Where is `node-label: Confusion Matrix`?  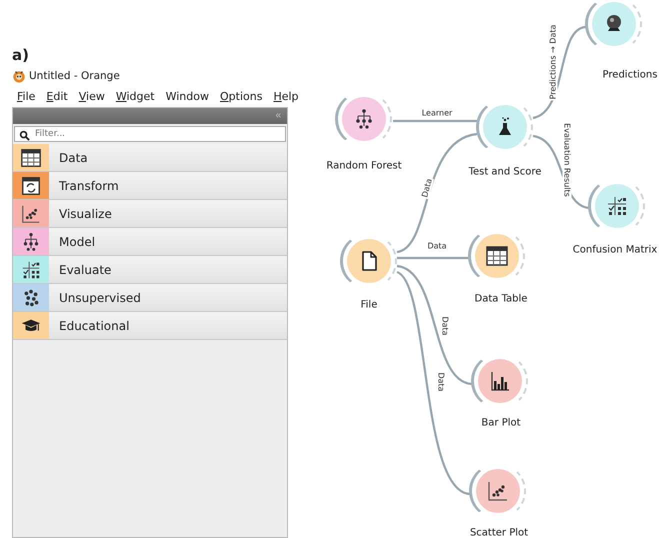 node-label: Confusion Matrix is located at coordinates (615, 250).